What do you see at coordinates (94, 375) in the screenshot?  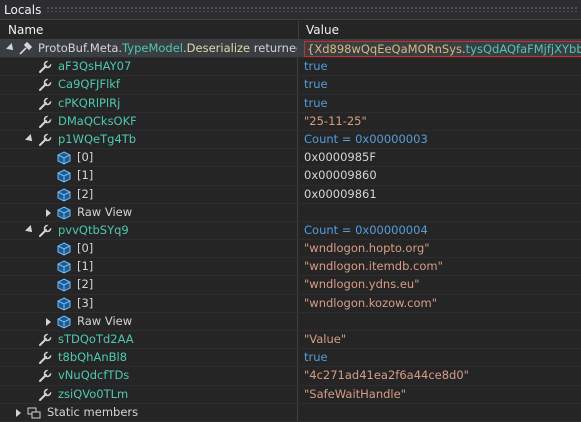 I see `item-name: vNuQdcfTDs` at bounding box center [94, 375].